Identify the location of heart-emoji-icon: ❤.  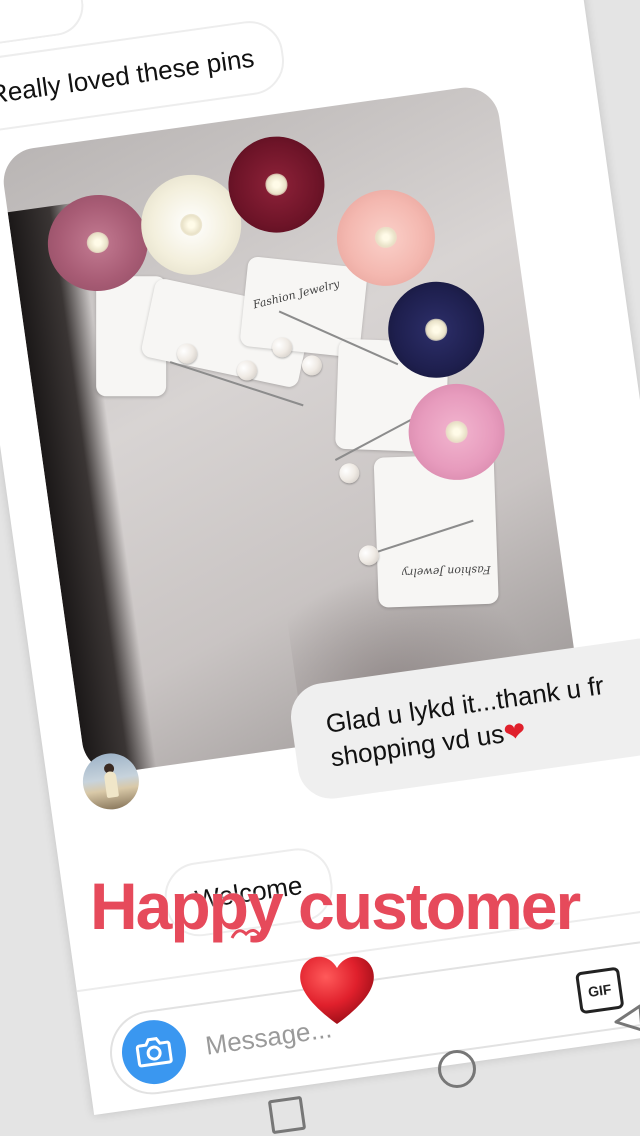
(514, 732).